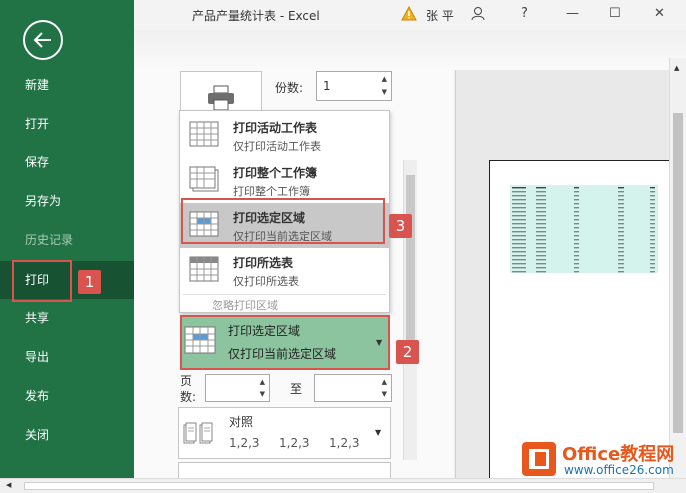 The width and height of the screenshot is (686, 493). I want to click on watermark-url: www.office26.com, so click(619, 470).